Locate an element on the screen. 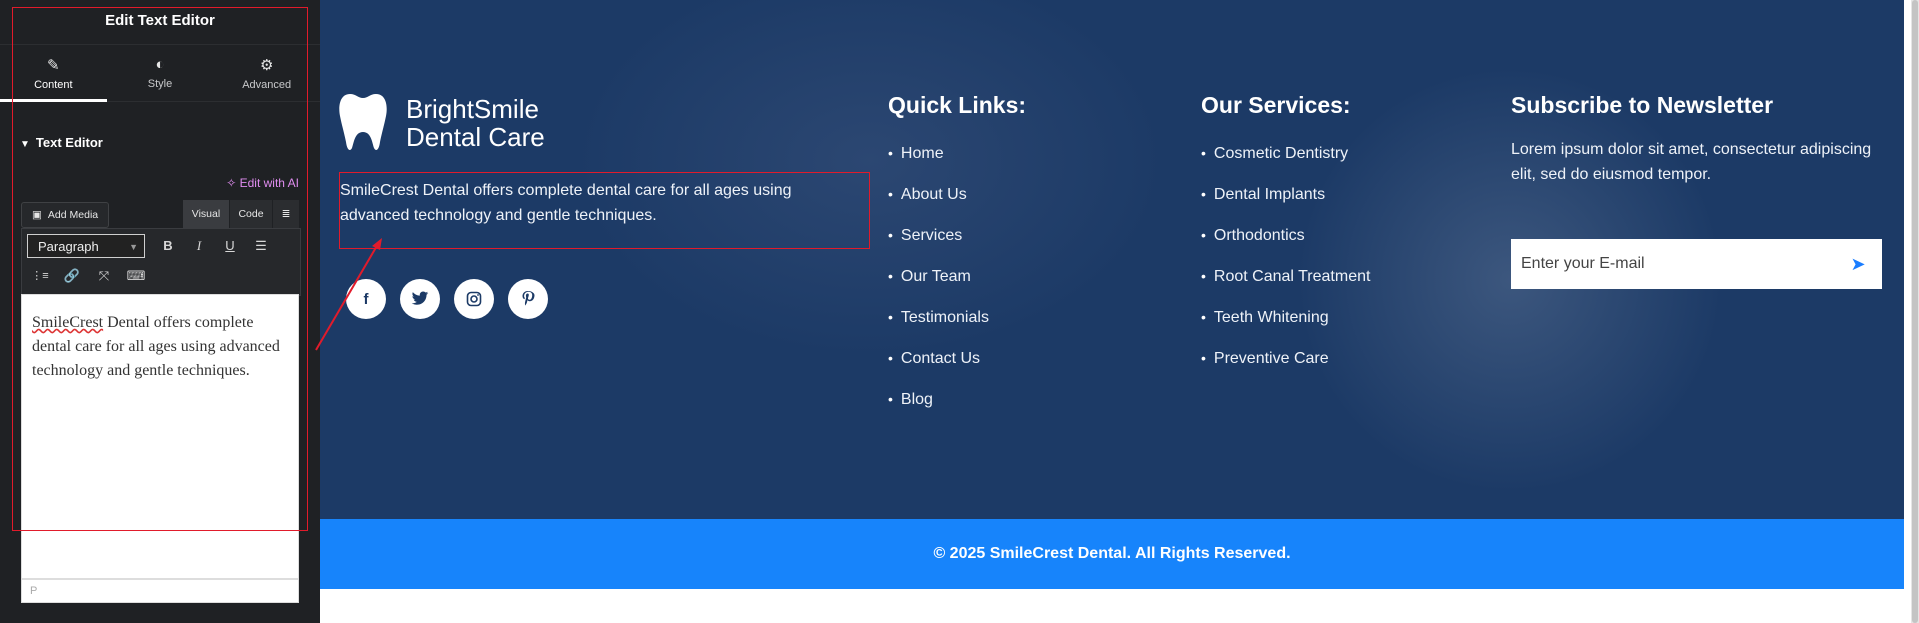 Image resolution: width=1919 pixels, height=623 pixels. service-orthodontics: Orthodontics is located at coordinates (1285, 243).